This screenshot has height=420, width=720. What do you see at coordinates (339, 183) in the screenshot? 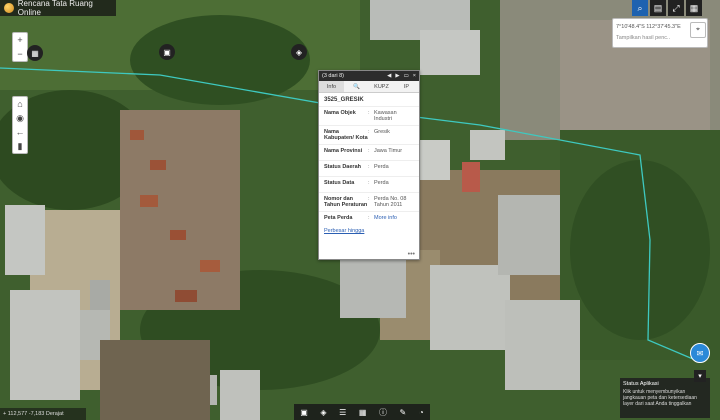
I see `attribute-label: Status Data` at bounding box center [339, 183].